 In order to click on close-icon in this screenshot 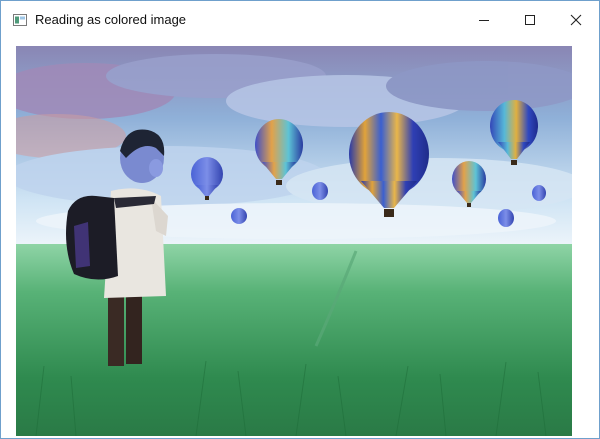, I will do `click(576, 20)`.